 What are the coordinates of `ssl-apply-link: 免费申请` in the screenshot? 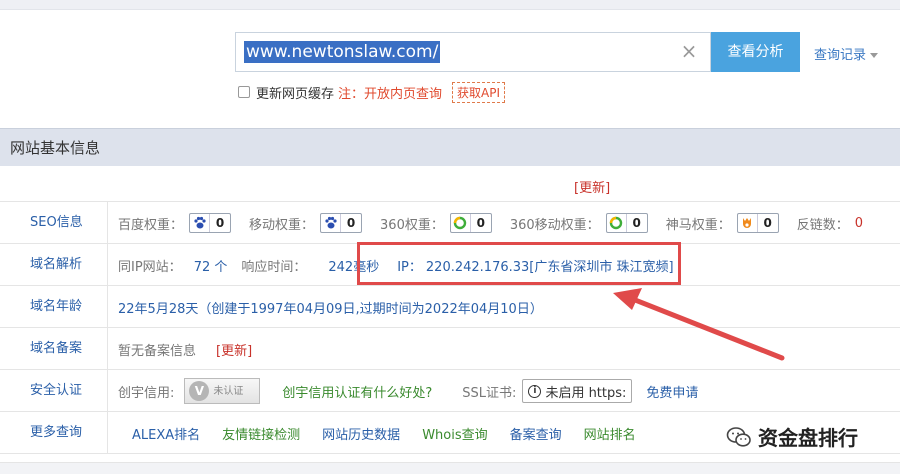 It's located at (672, 391).